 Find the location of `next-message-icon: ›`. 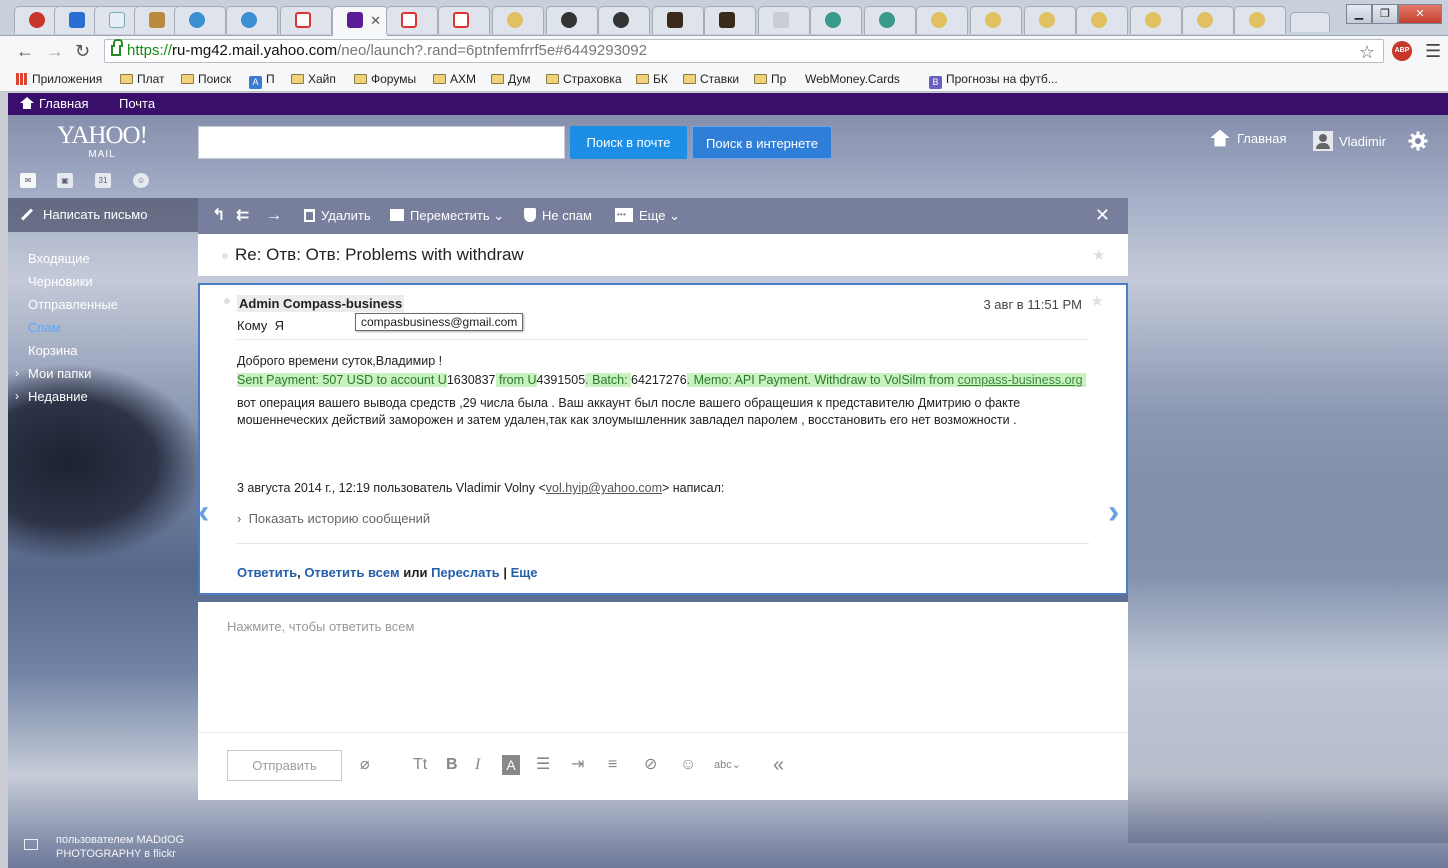

next-message-icon: › is located at coordinates (1113, 512).